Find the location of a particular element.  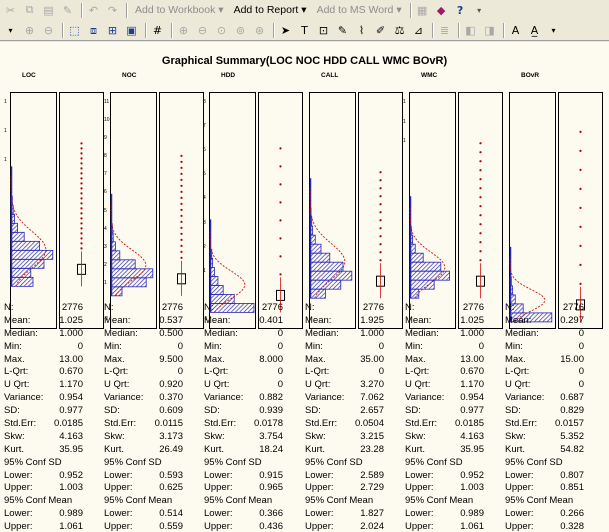

stat-value: 0.989 is located at coordinates (71, 514).